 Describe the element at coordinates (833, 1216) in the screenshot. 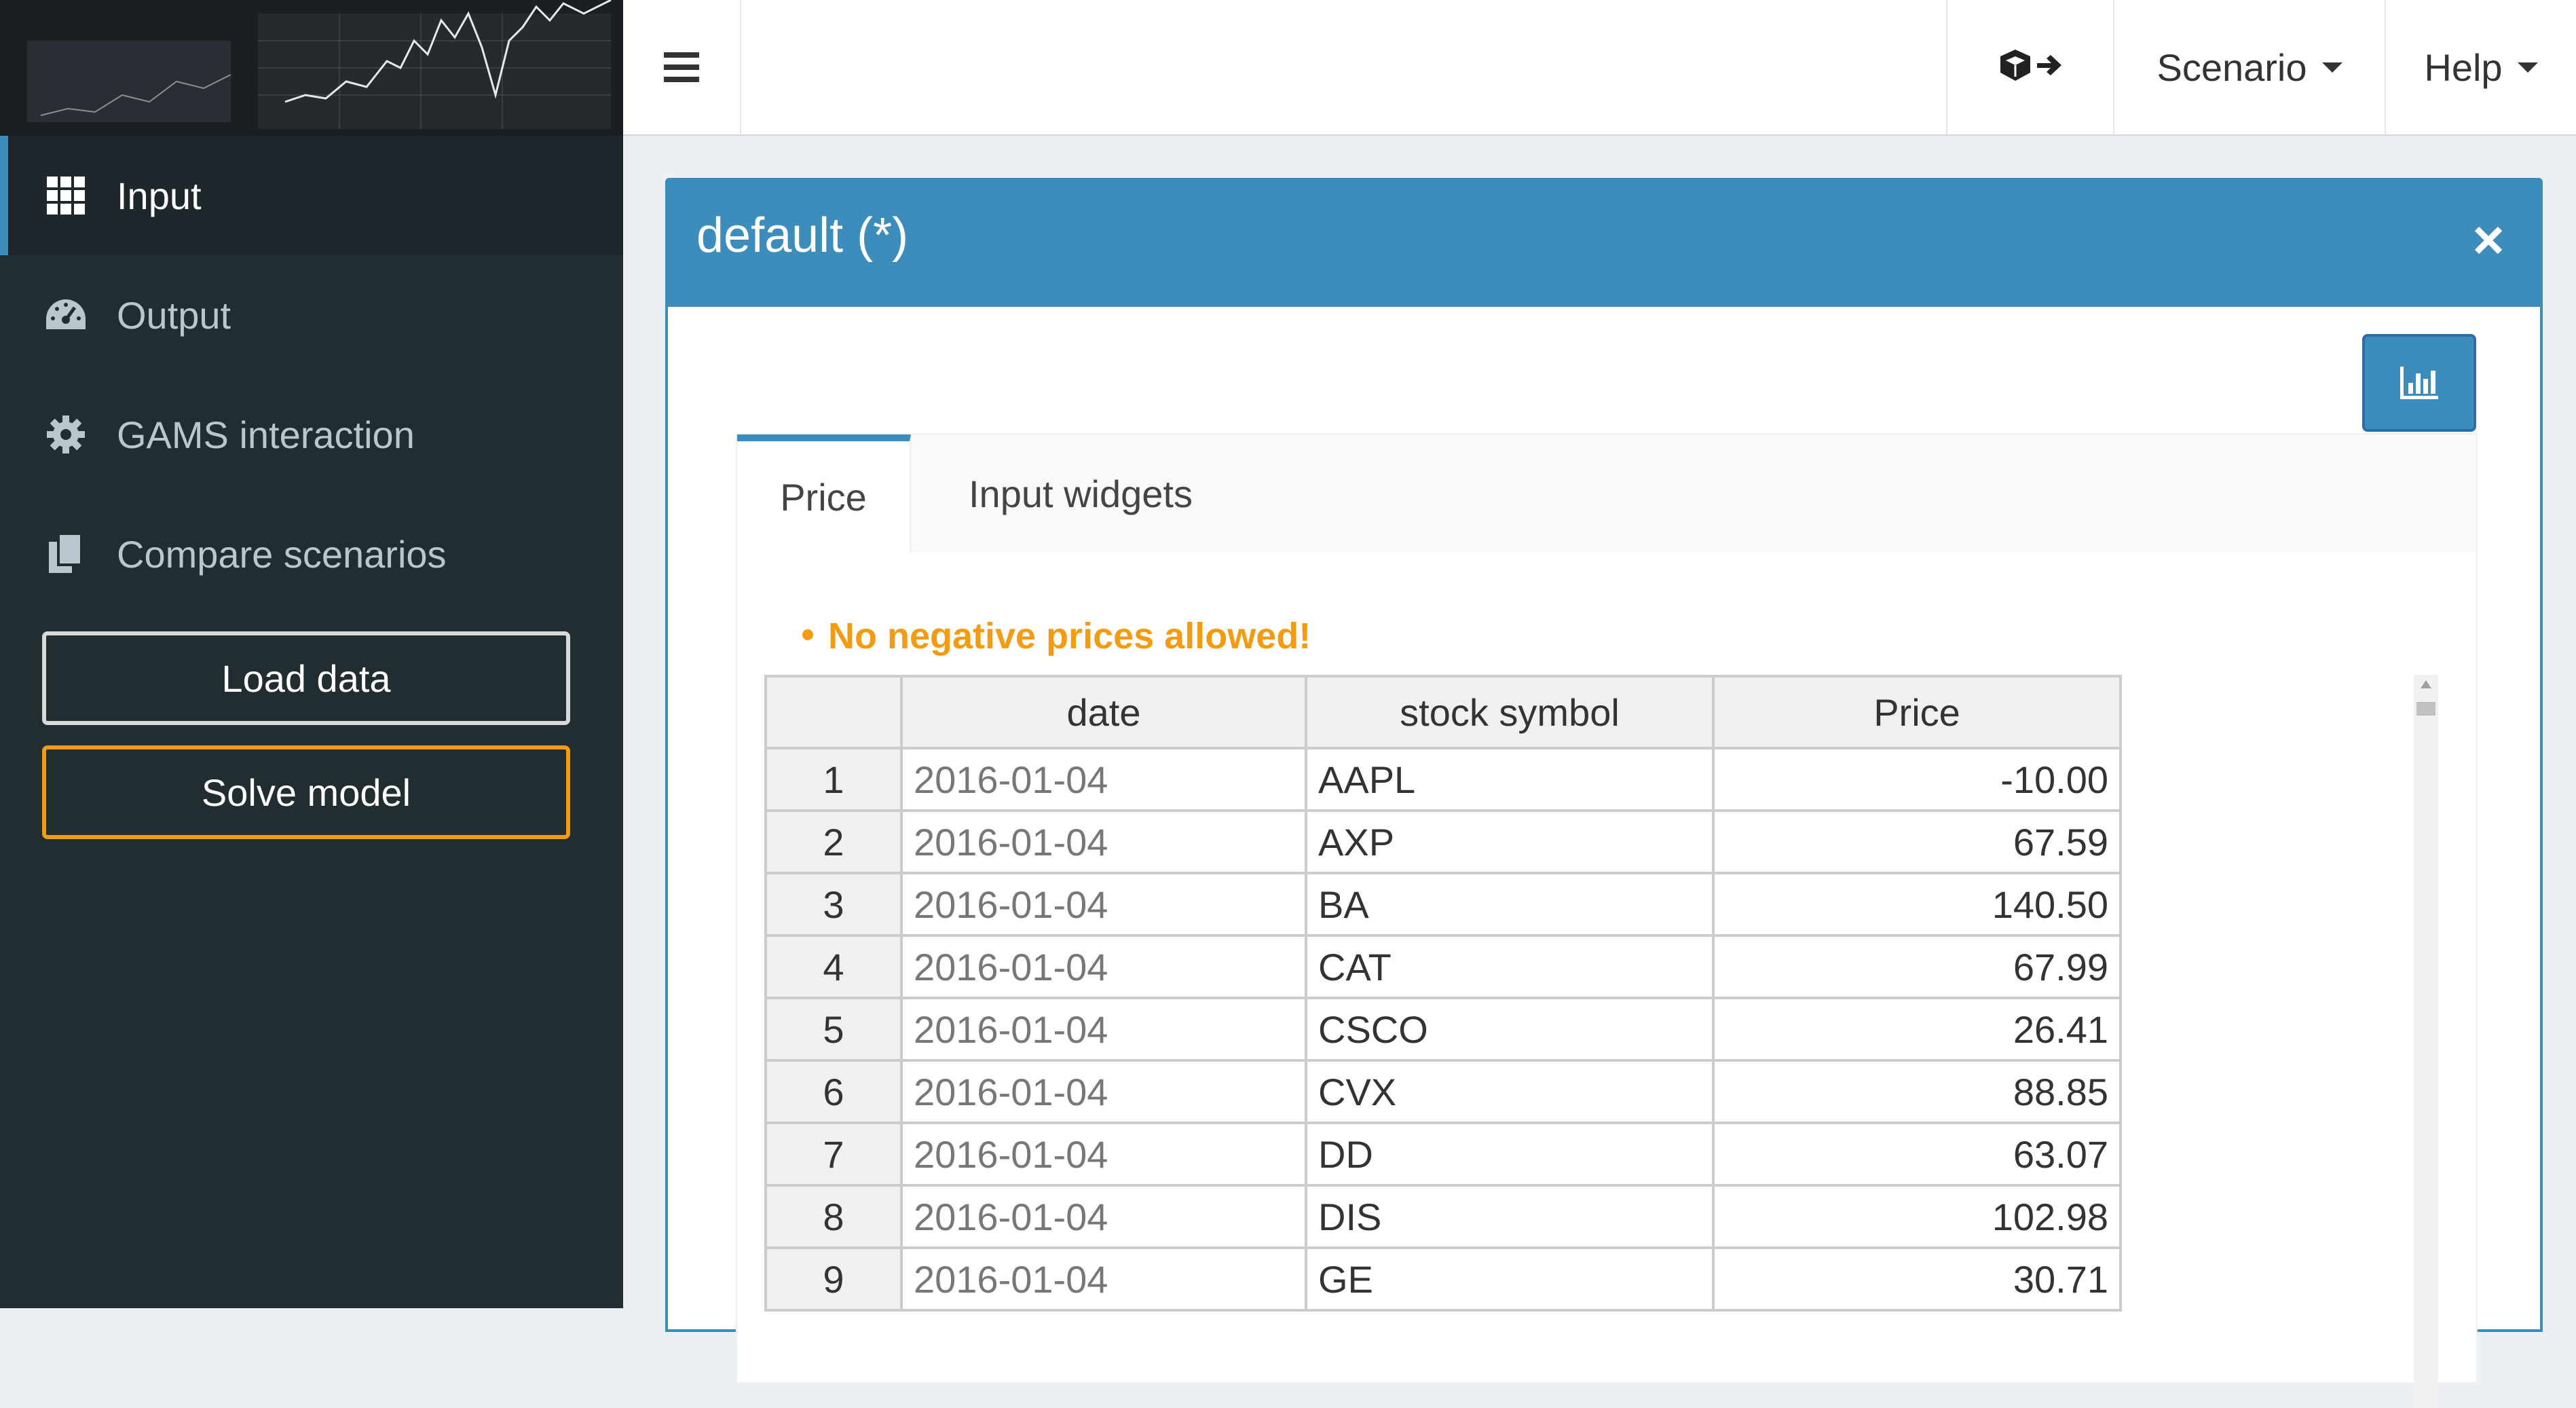

I see `row-index: 8` at that location.